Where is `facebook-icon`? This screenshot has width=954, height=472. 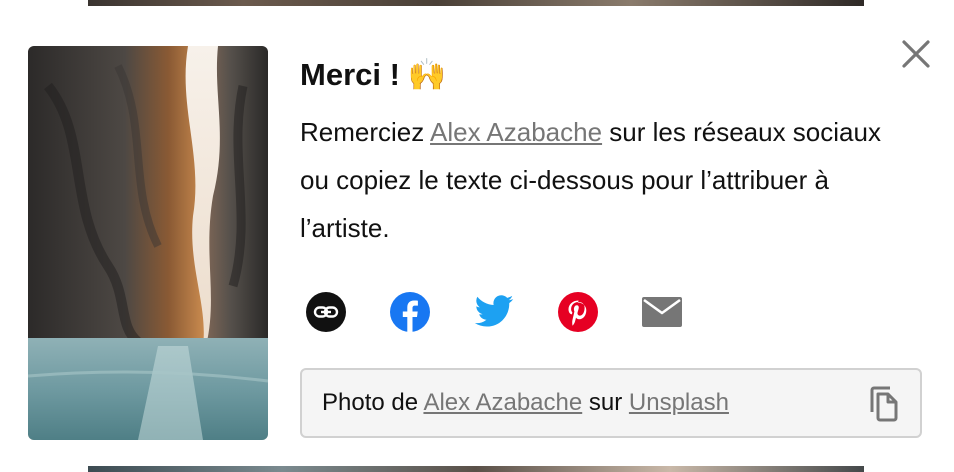
facebook-icon is located at coordinates (410, 312).